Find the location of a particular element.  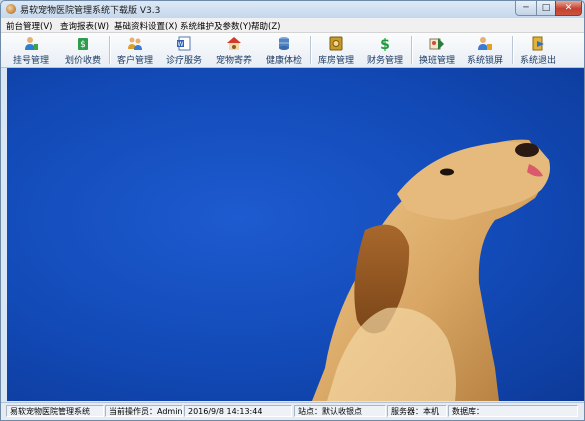

toolbar-label: 划价收费 is located at coordinates (82, 61).